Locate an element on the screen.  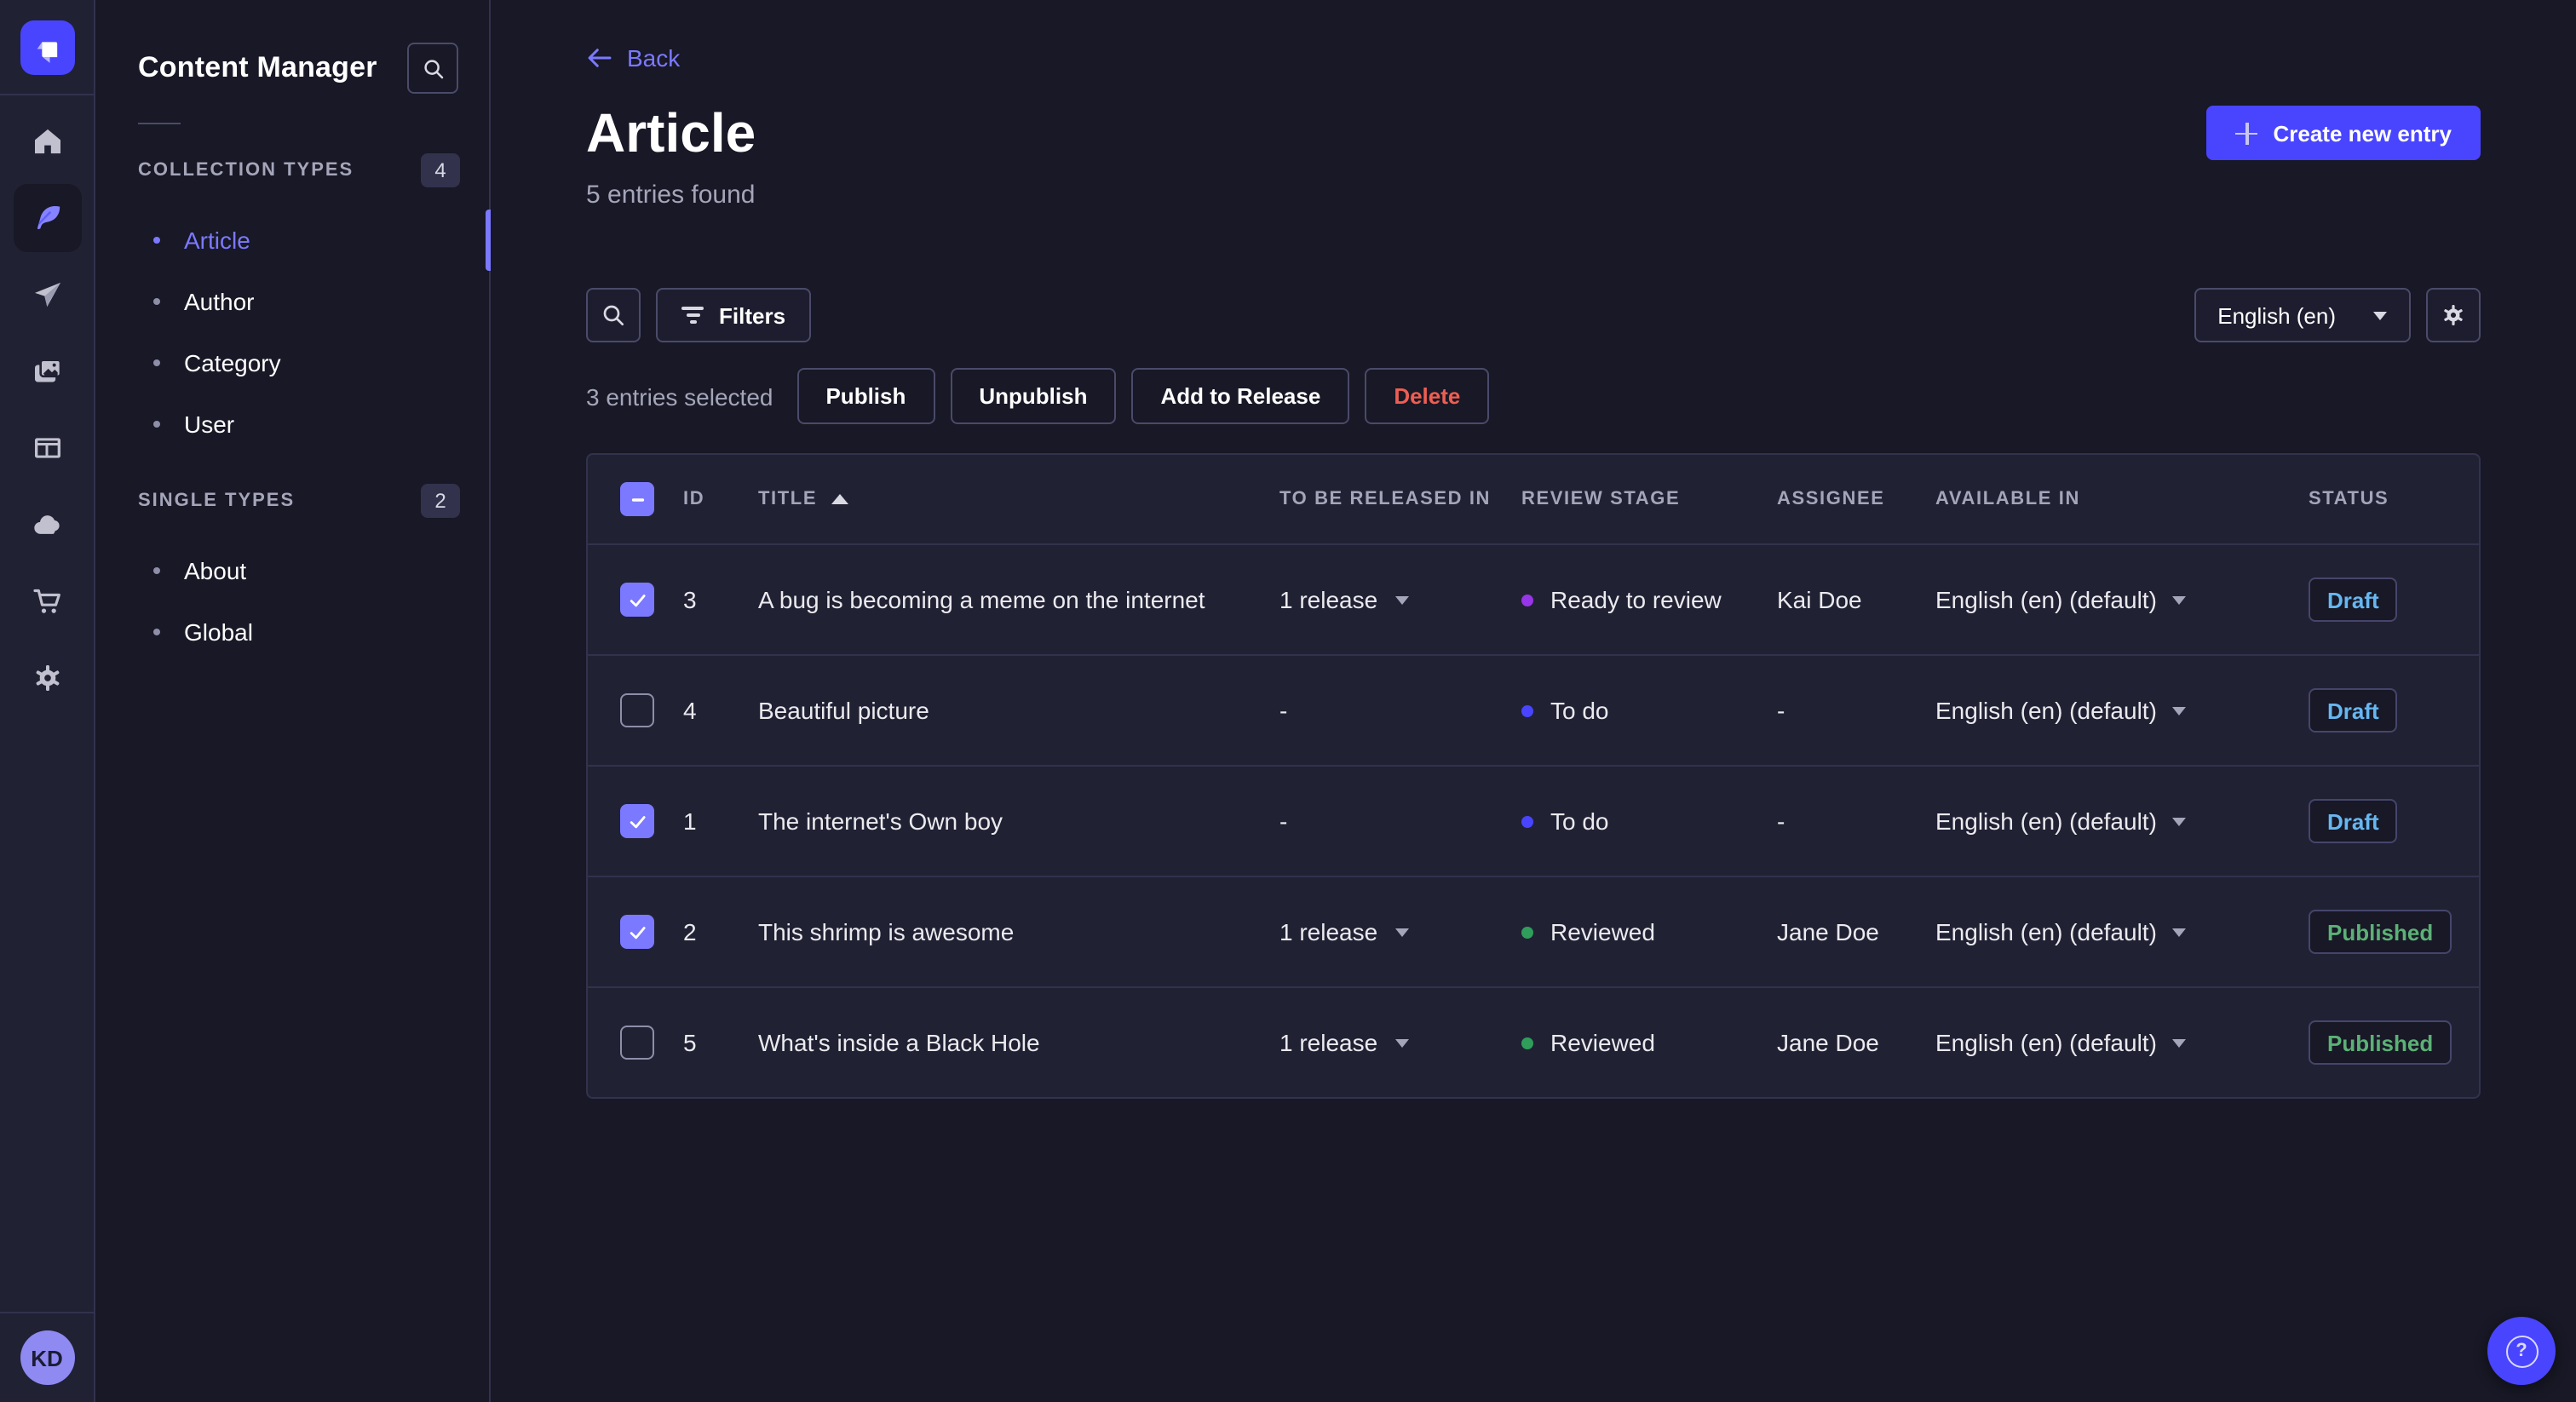
main-nav-rail: KD is located at coordinates (48, 701).